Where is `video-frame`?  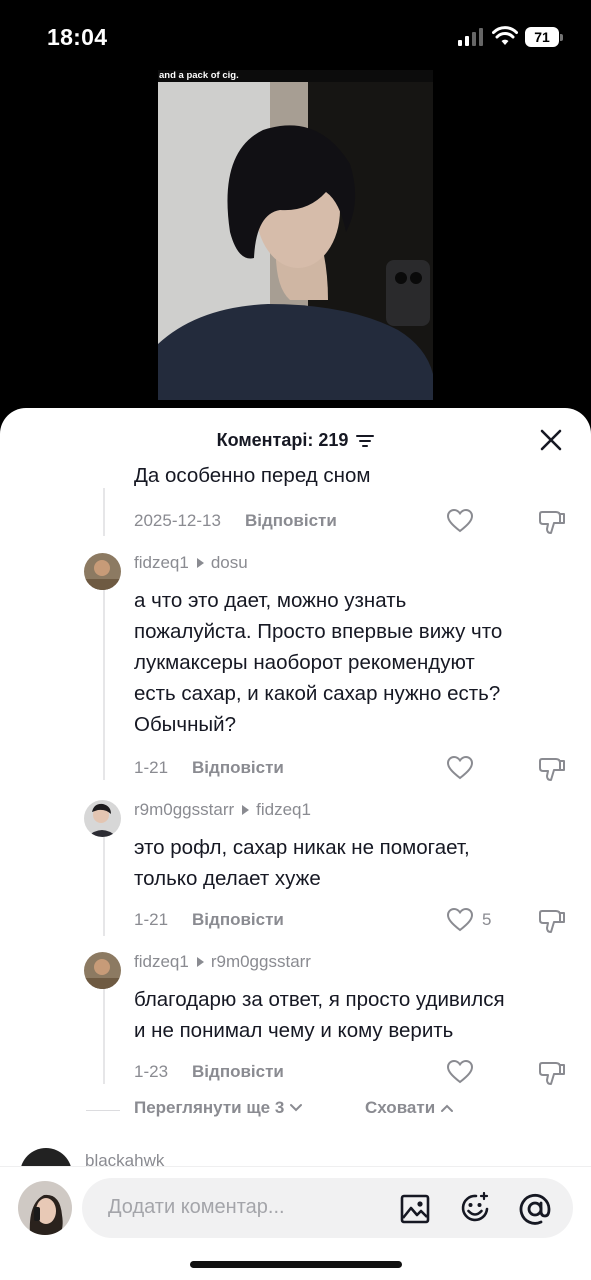
video-frame is located at coordinates (295, 241).